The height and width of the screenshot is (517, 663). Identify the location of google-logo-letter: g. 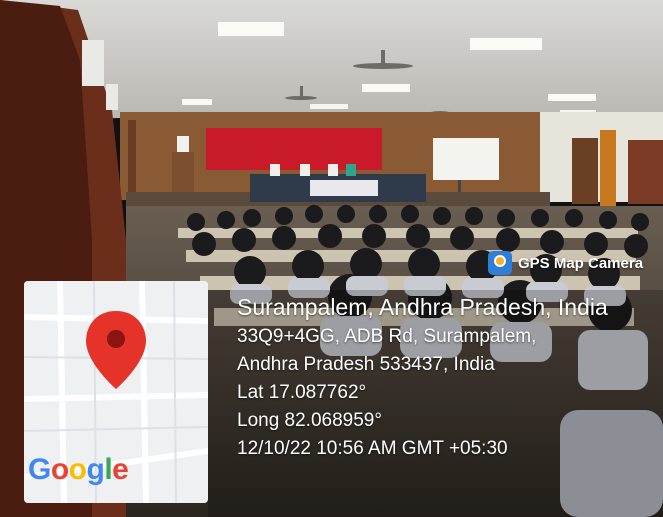
(95, 469).